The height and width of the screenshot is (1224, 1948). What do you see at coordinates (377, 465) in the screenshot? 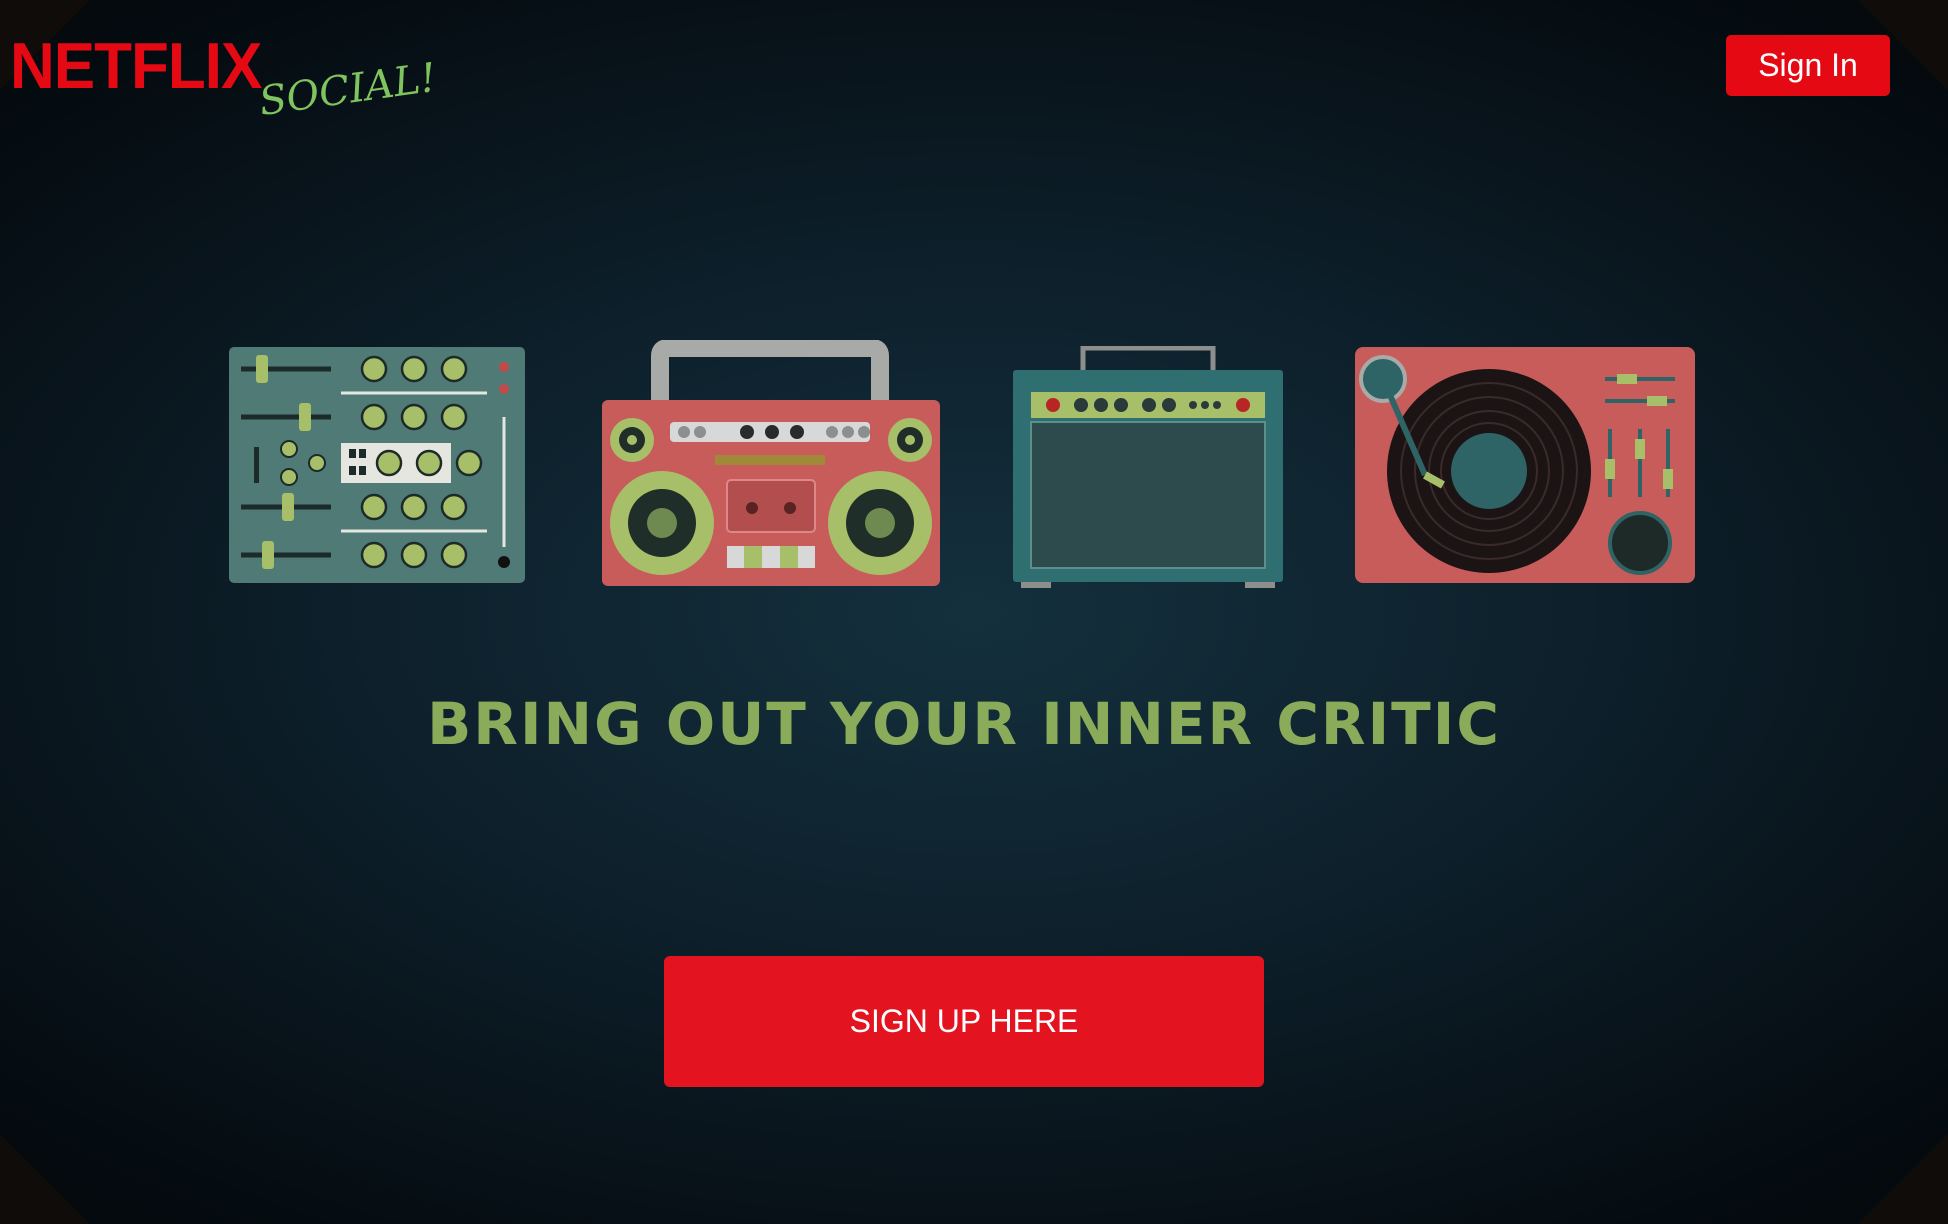
I see `mixer-icon` at bounding box center [377, 465].